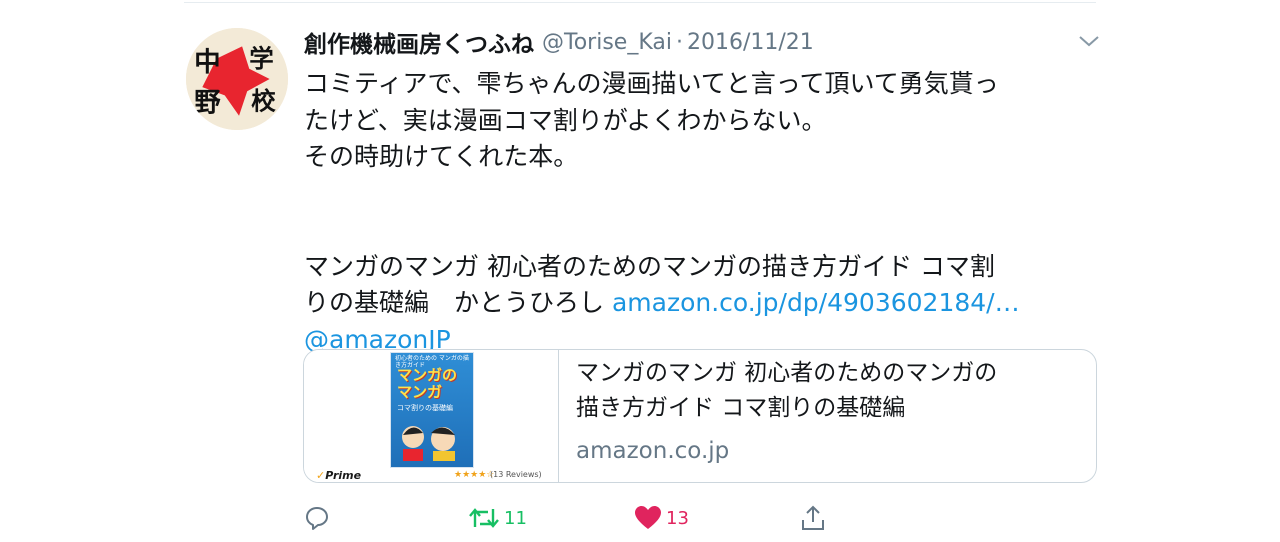 This screenshot has height=542, width=1280. I want to click on share-icon, so click(813, 517).